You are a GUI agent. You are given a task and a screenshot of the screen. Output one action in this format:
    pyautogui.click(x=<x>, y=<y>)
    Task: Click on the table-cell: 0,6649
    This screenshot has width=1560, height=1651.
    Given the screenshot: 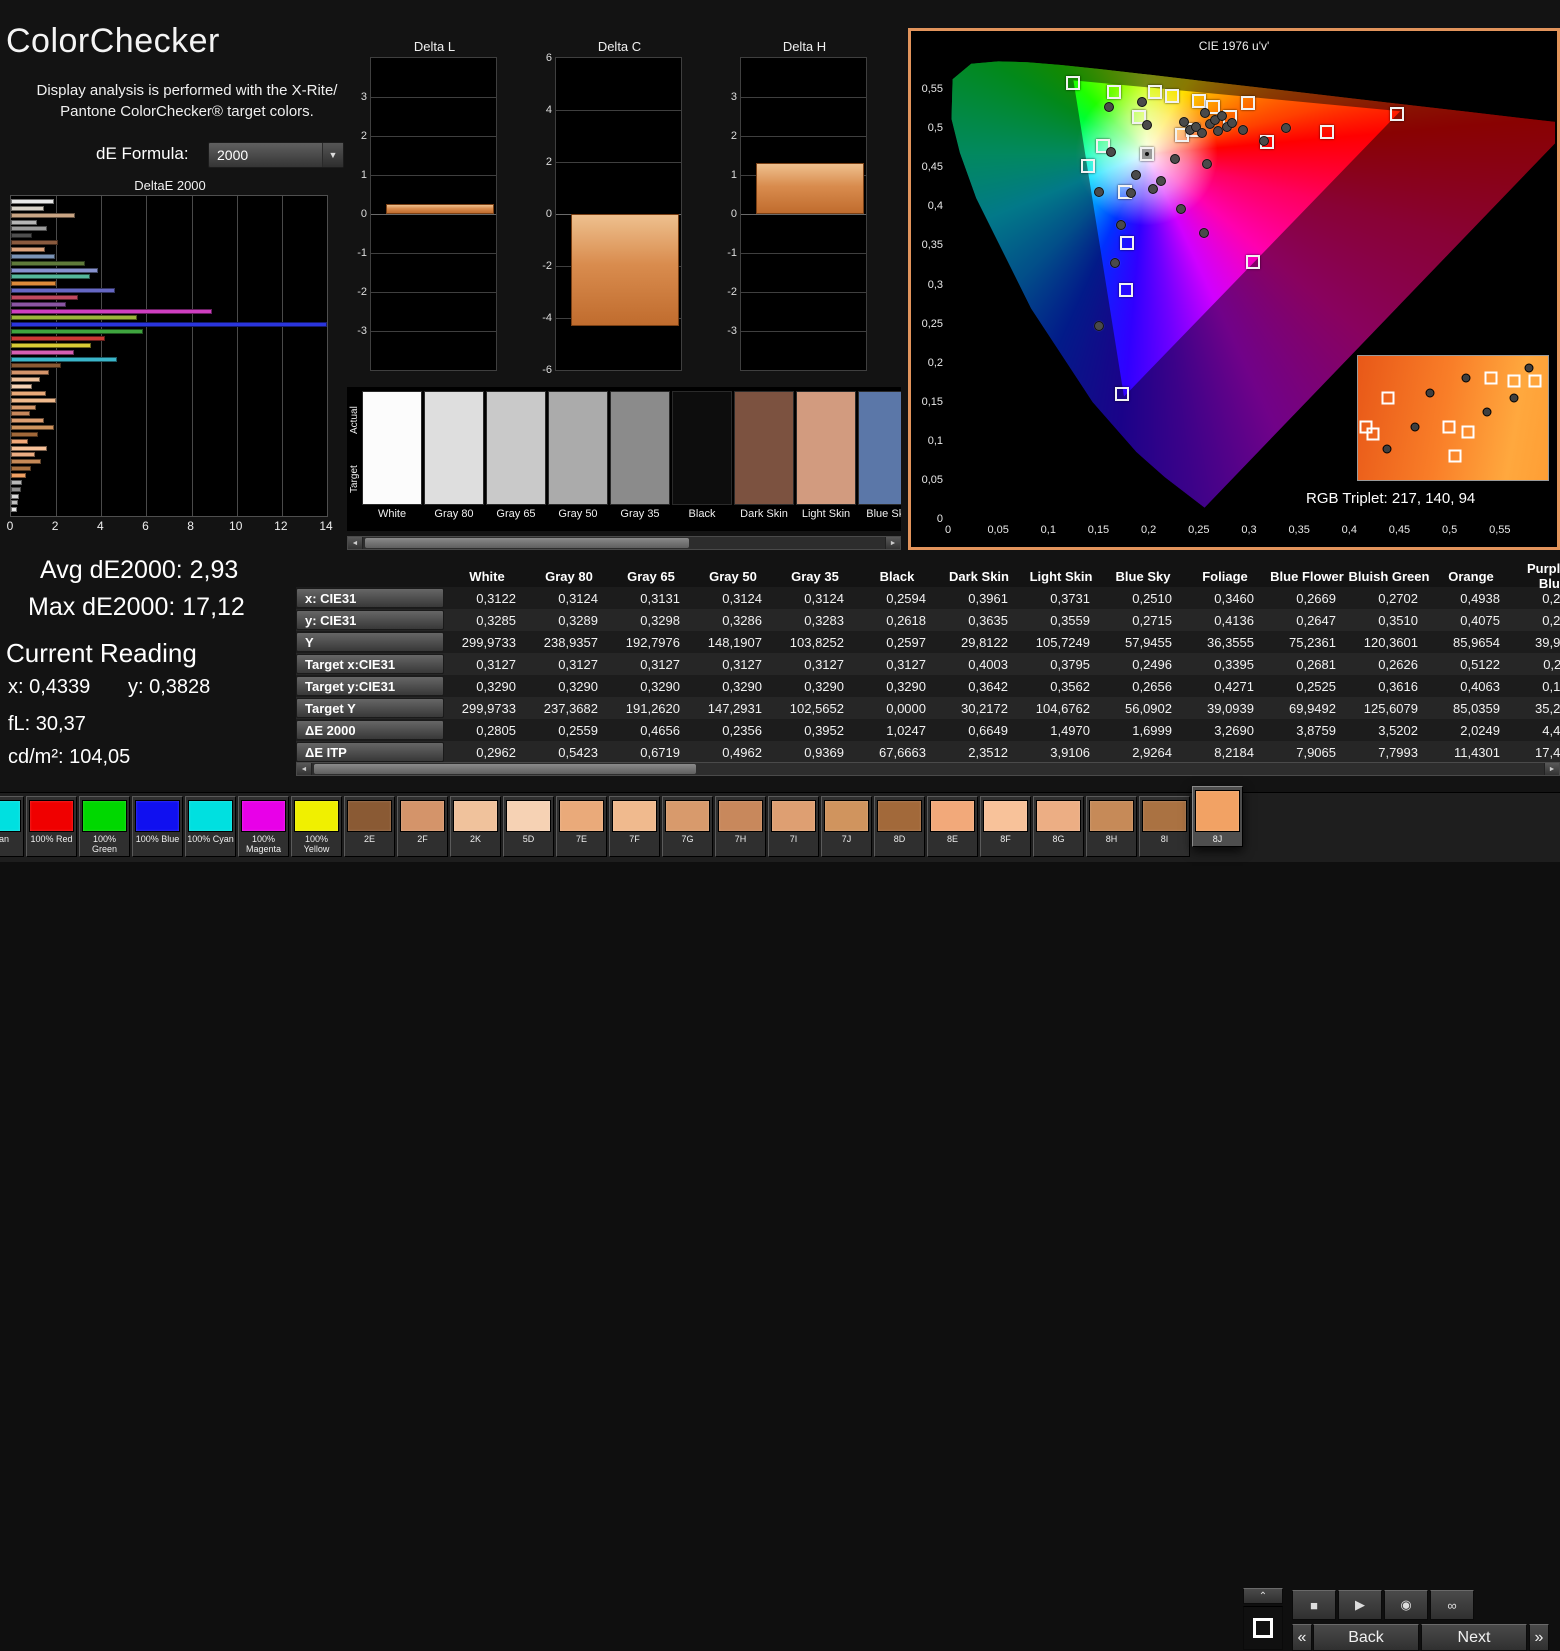 What is the action you would take?
    pyautogui.click(x=988, y=730)
    